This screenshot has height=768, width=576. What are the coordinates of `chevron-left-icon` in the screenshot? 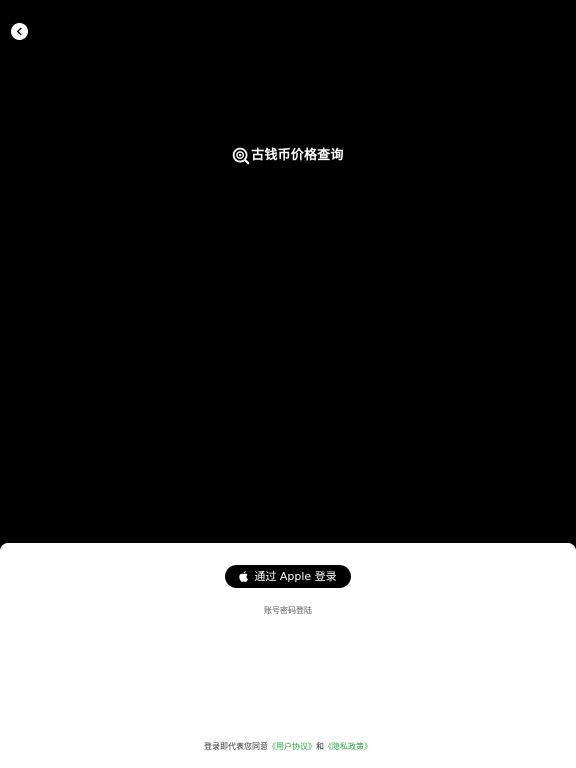 It's located at (19, 31).